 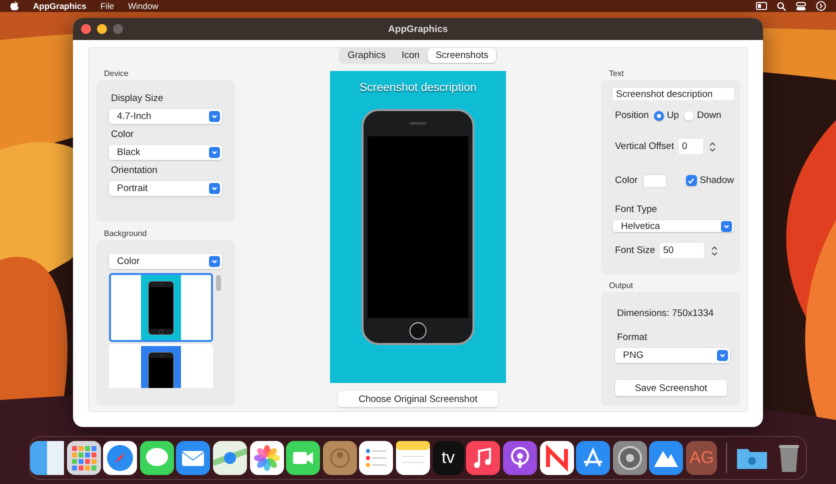 I want to click on shadow-checkbox: Shadow, so click(x=710, y=180).